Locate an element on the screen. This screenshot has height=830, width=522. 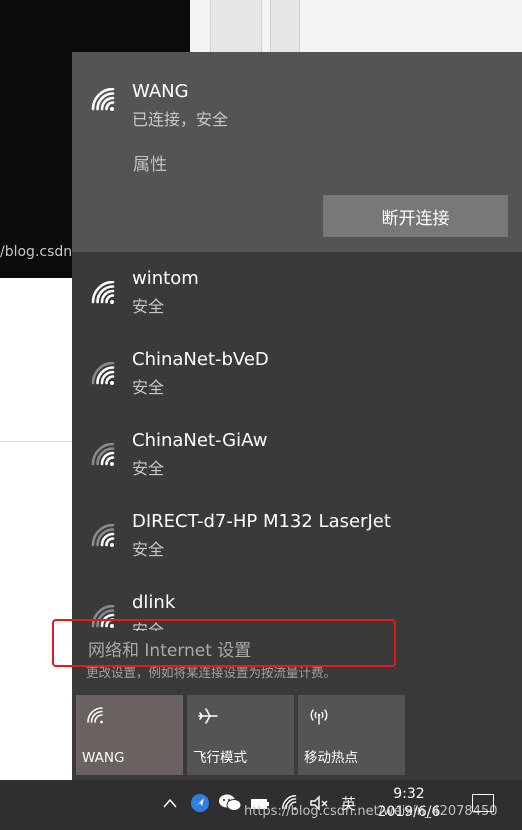
network-name: ChinaNet-GiAw is located at coordinates (200, 440).